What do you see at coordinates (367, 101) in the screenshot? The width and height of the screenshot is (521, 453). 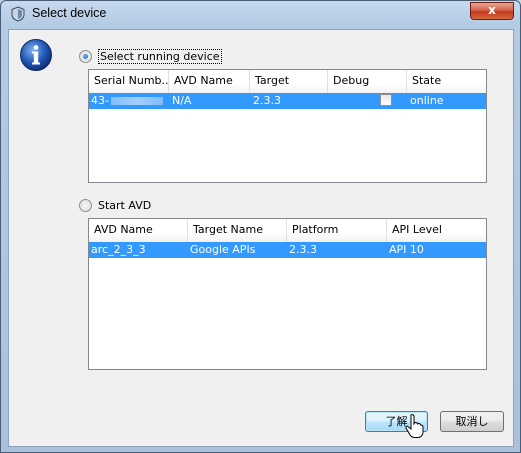 I see `debug-cell` at bounding box center [367, 101].